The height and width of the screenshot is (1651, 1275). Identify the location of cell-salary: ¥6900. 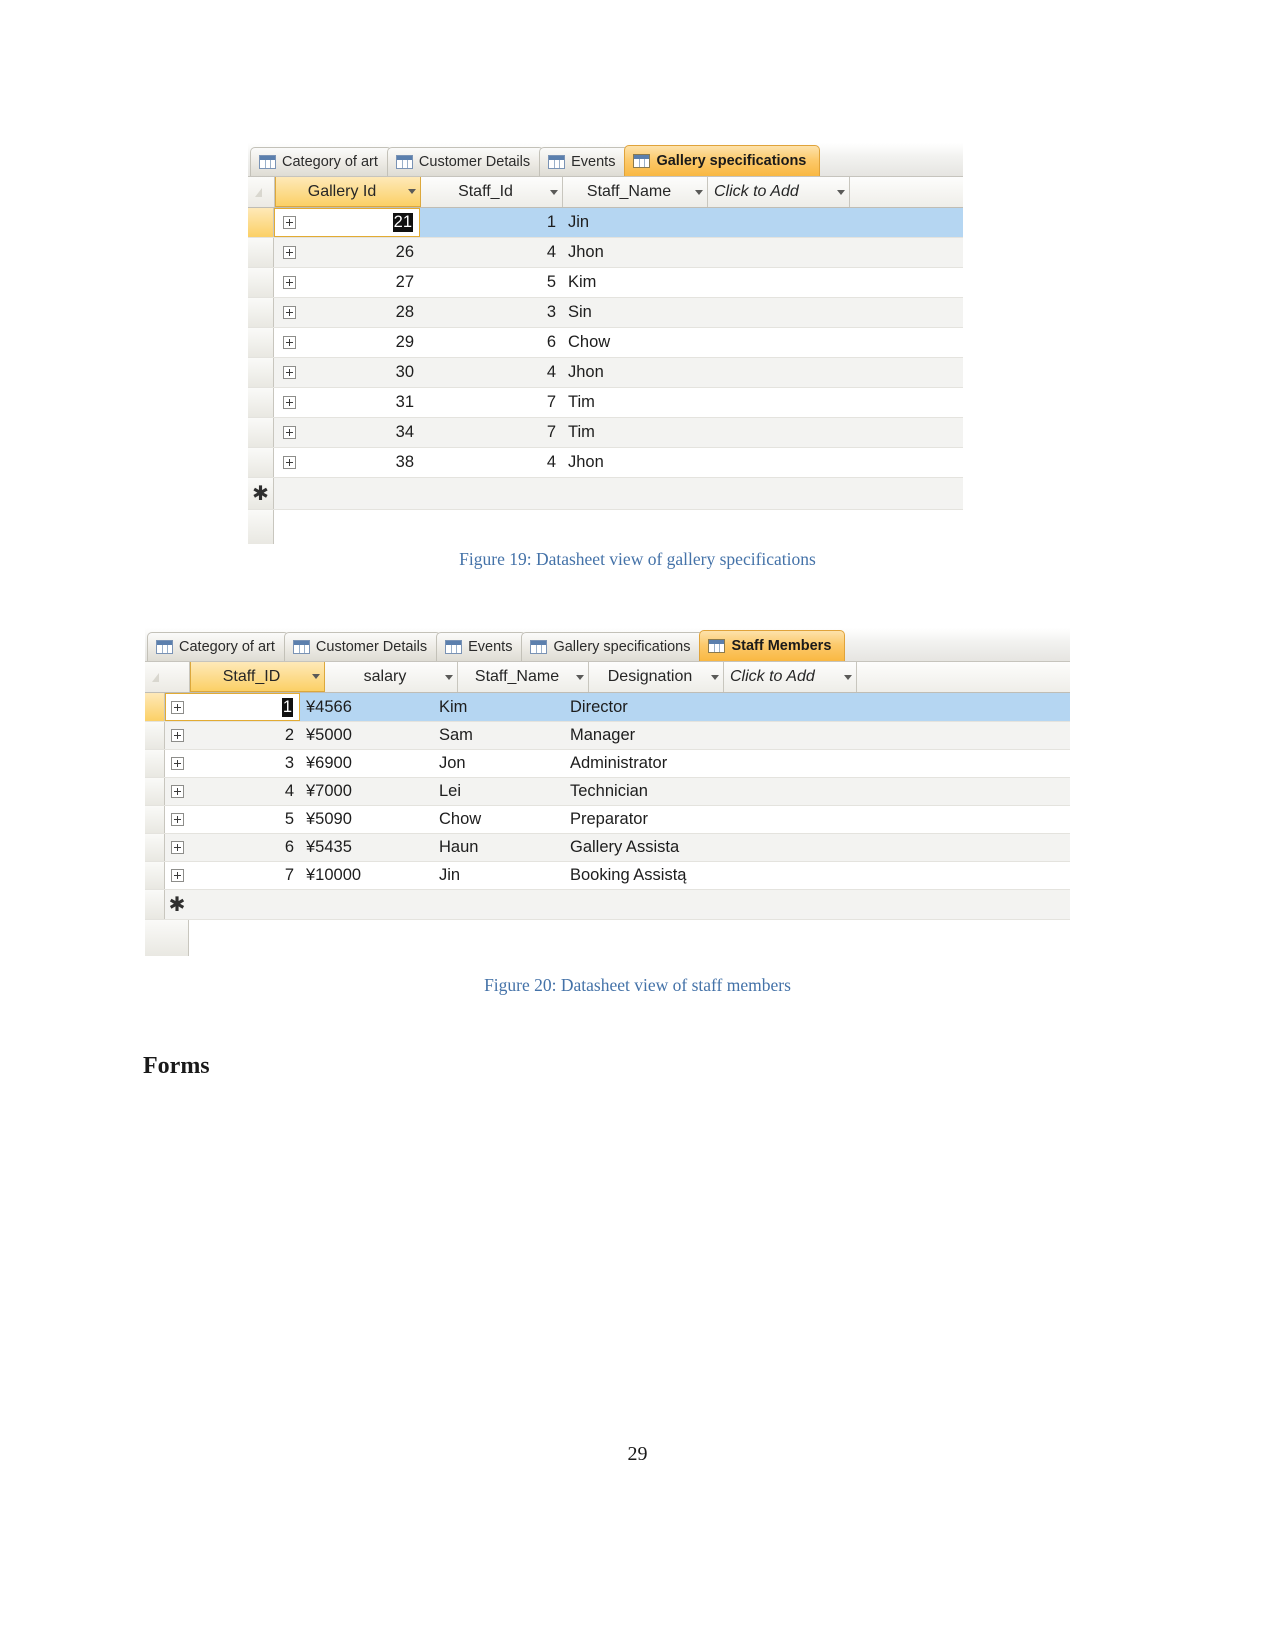
(366, 763).